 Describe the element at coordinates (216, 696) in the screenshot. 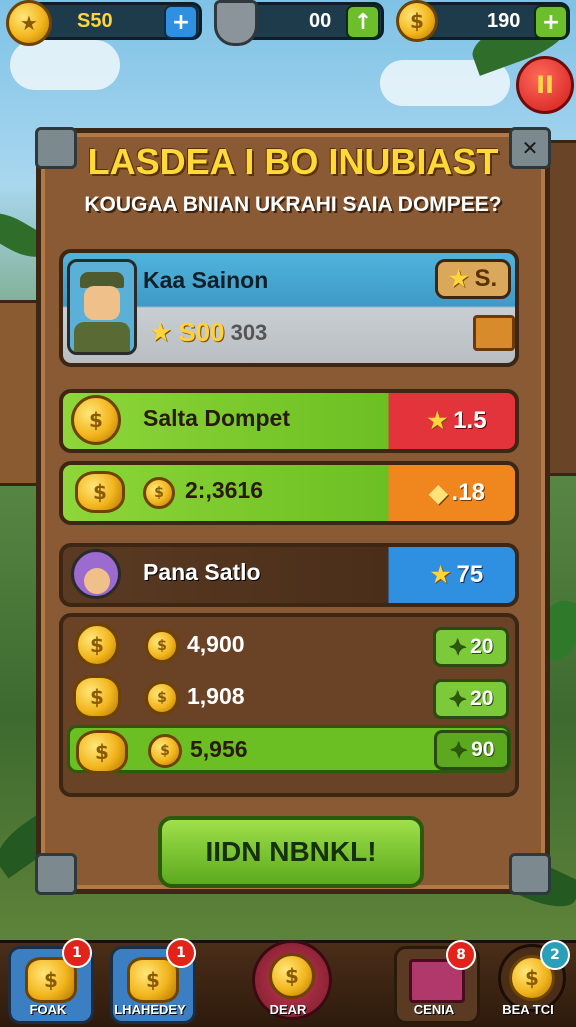

I see `list-item-value: 1,908` at that location.